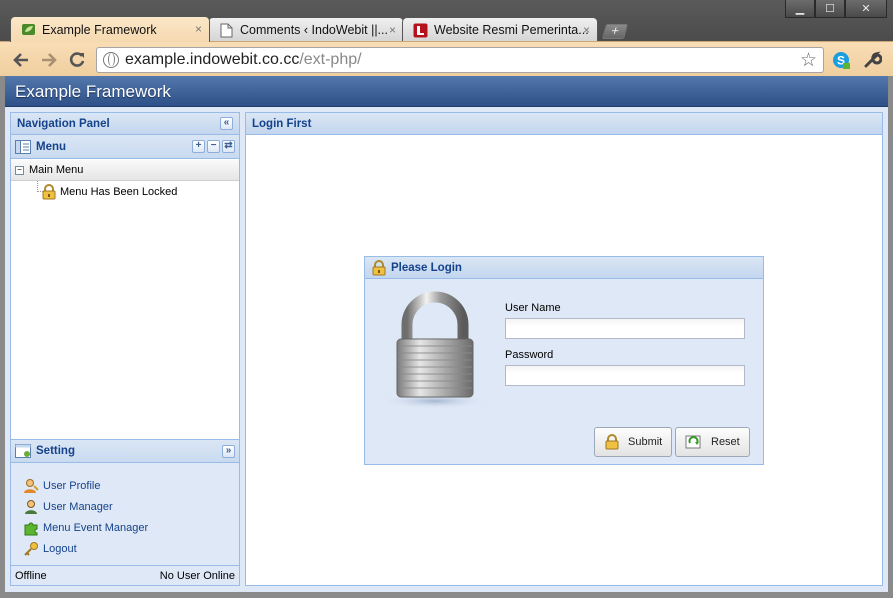  Describe the element at coordinates (125, 506) in the screenshot. I see `setting-item-user-manager: User Manager` at that location.